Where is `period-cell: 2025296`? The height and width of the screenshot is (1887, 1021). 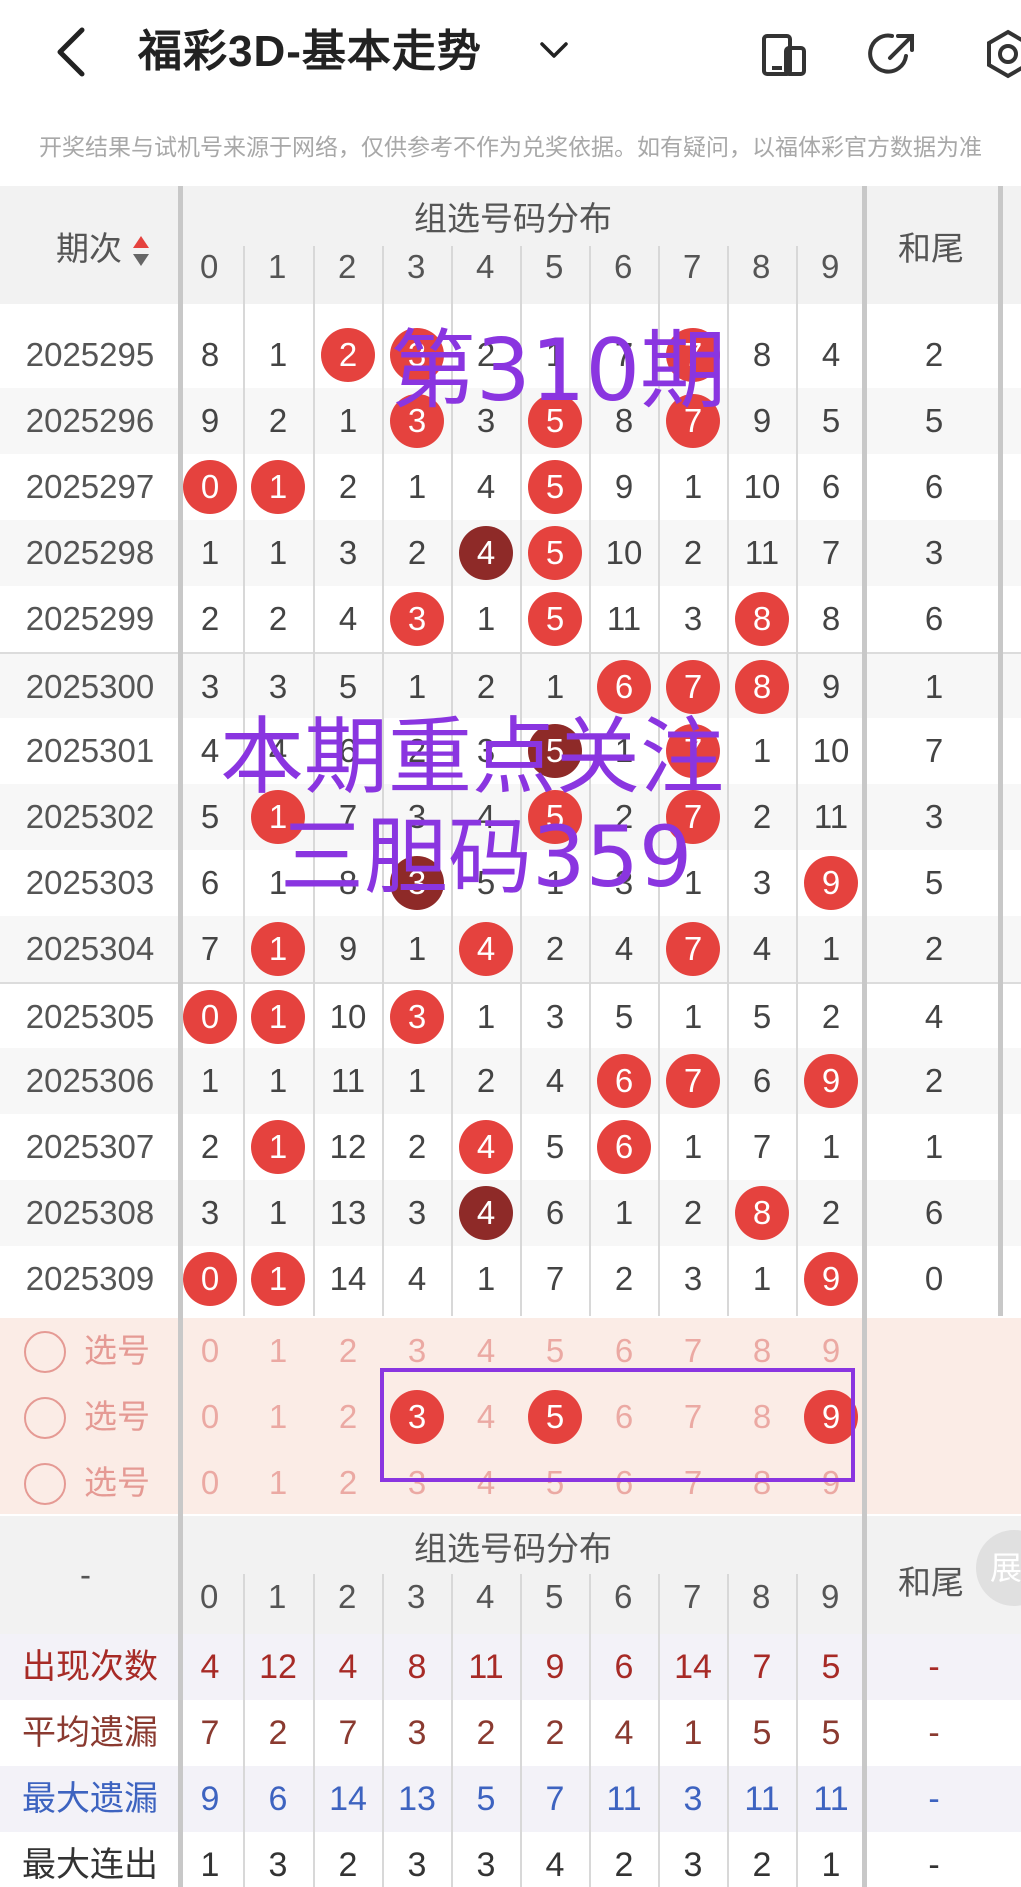
period-cell: 2025296 is located at coordinates (90, 420).